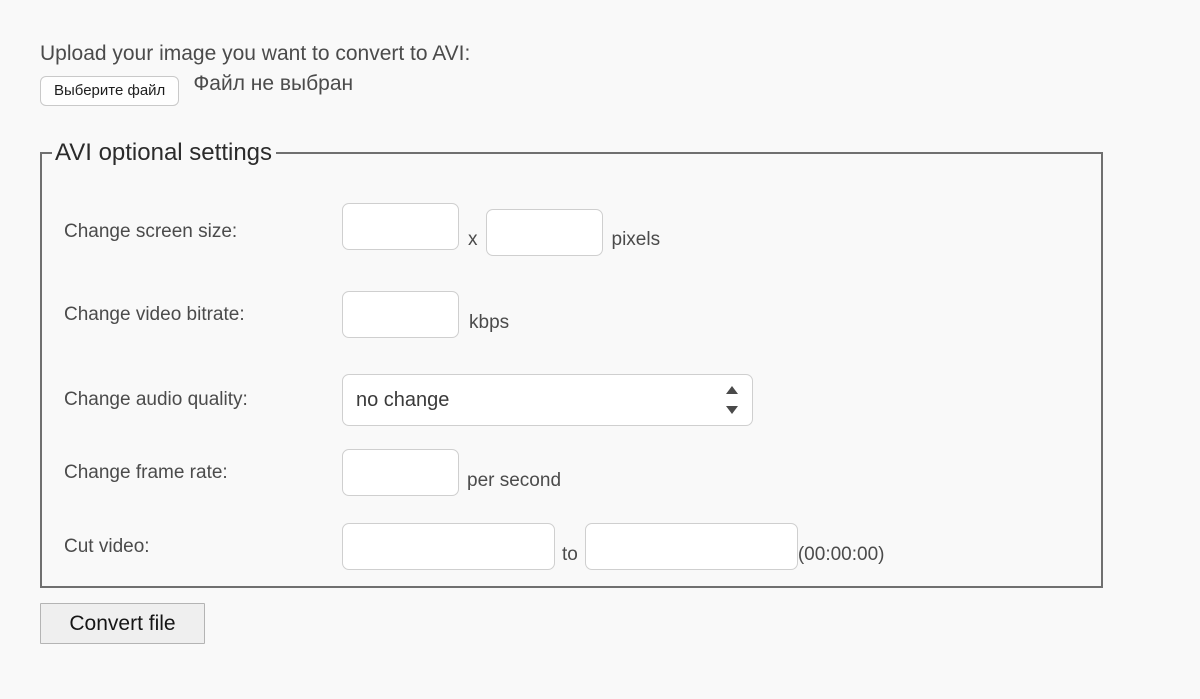 The image size is (1200, 699). I want to click on video-bitrate-label: Change video bitrate:, so click(154, 314).